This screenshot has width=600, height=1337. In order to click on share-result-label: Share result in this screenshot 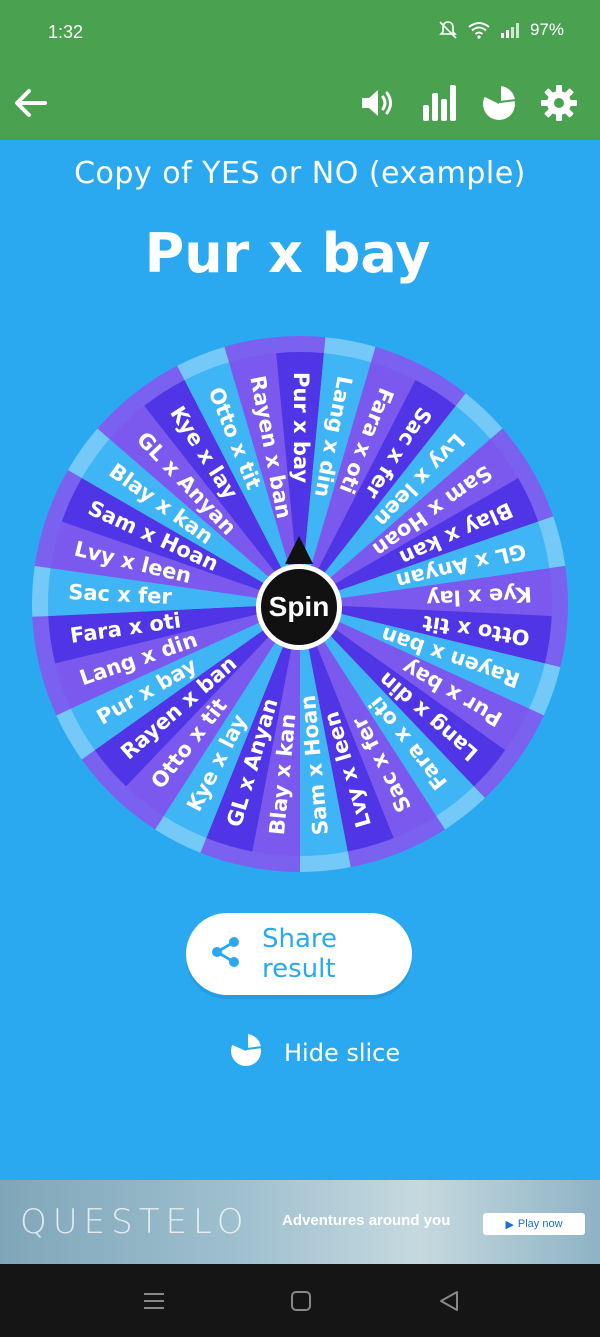, I will do `click(300, 954)`.